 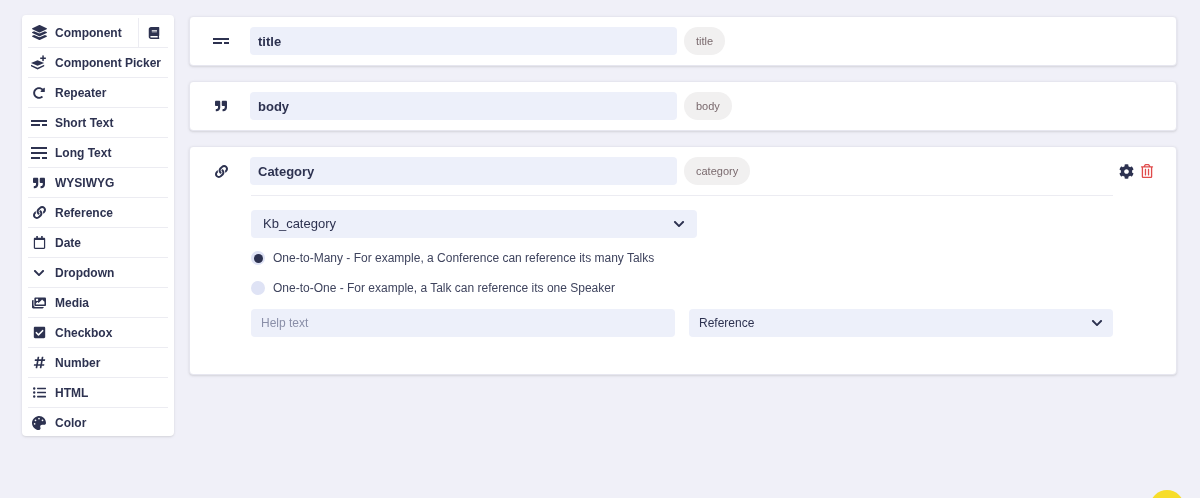 What do you see at coordinates (901, 323) in the screenshot?
I see `type-select: Reference` at bounding box center [901, 323].